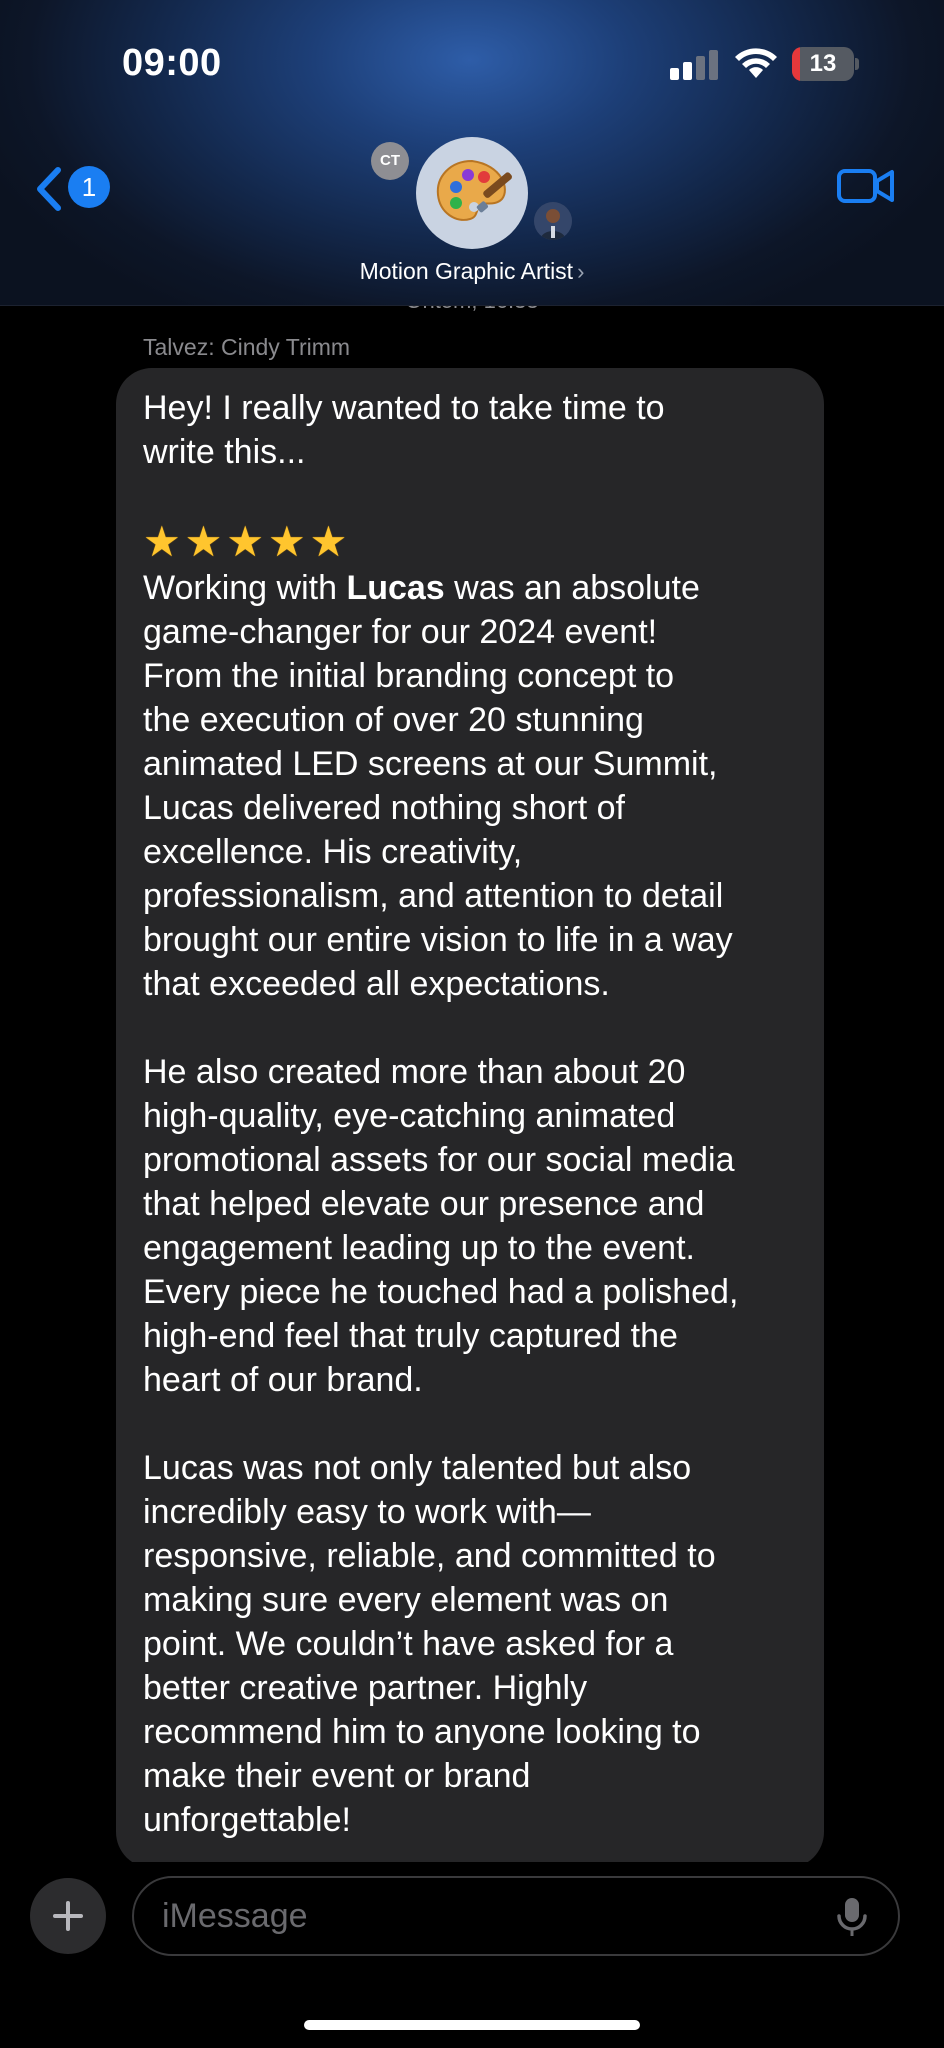 The image size is (944, 2048). Describe the element at coordinates (466, 271) in the screenshot. I see `group-name-label: Motion Graphic Artist` at that location.